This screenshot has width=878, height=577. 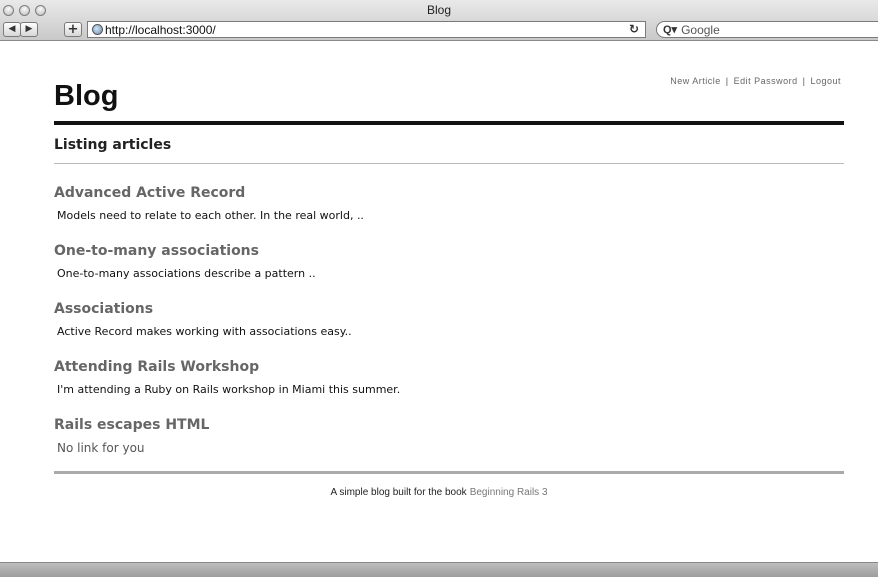 I want to click on article-title-link: Rails escapes HTML, so click(x=449, y=428).